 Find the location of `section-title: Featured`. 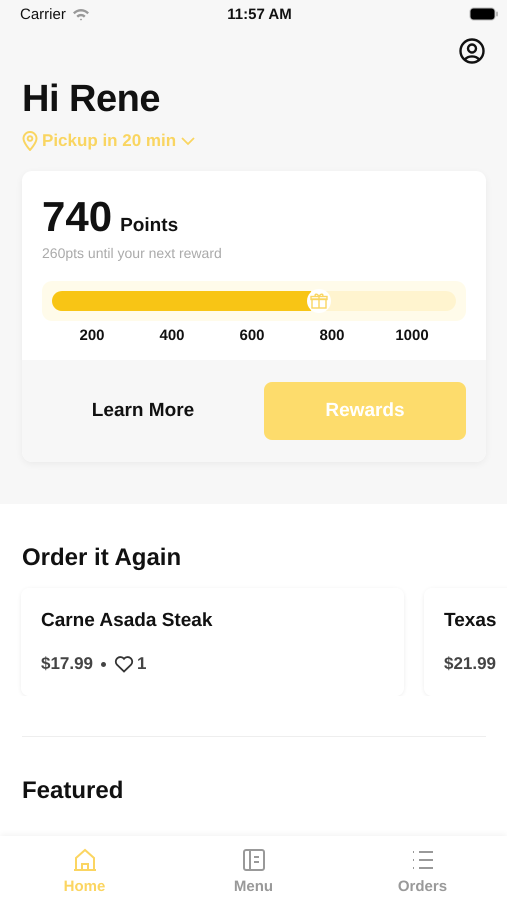

section-title: Featured is located at coordinates (73, 791).